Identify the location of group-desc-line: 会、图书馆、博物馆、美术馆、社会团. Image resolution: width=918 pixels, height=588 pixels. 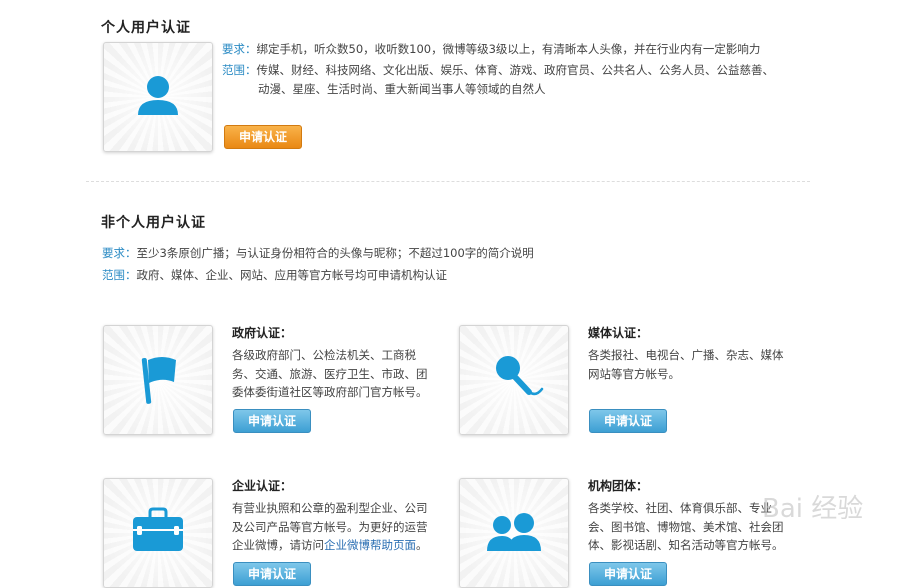
(686, 526).